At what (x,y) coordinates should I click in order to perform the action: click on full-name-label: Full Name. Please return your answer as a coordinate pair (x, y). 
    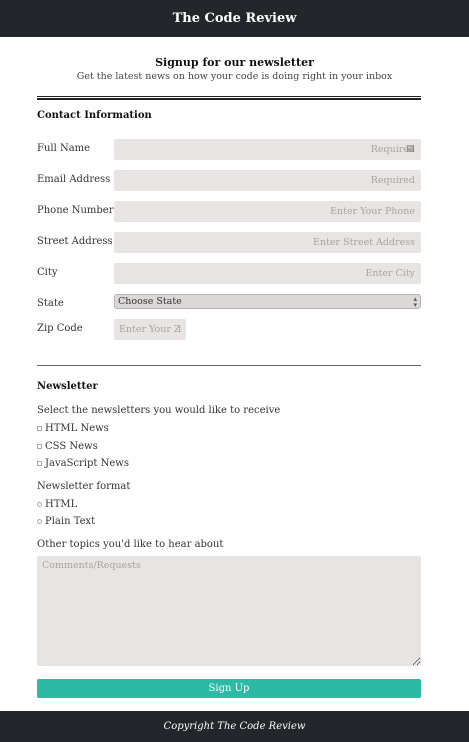
    Looking at the image, I should click on (64, 148).